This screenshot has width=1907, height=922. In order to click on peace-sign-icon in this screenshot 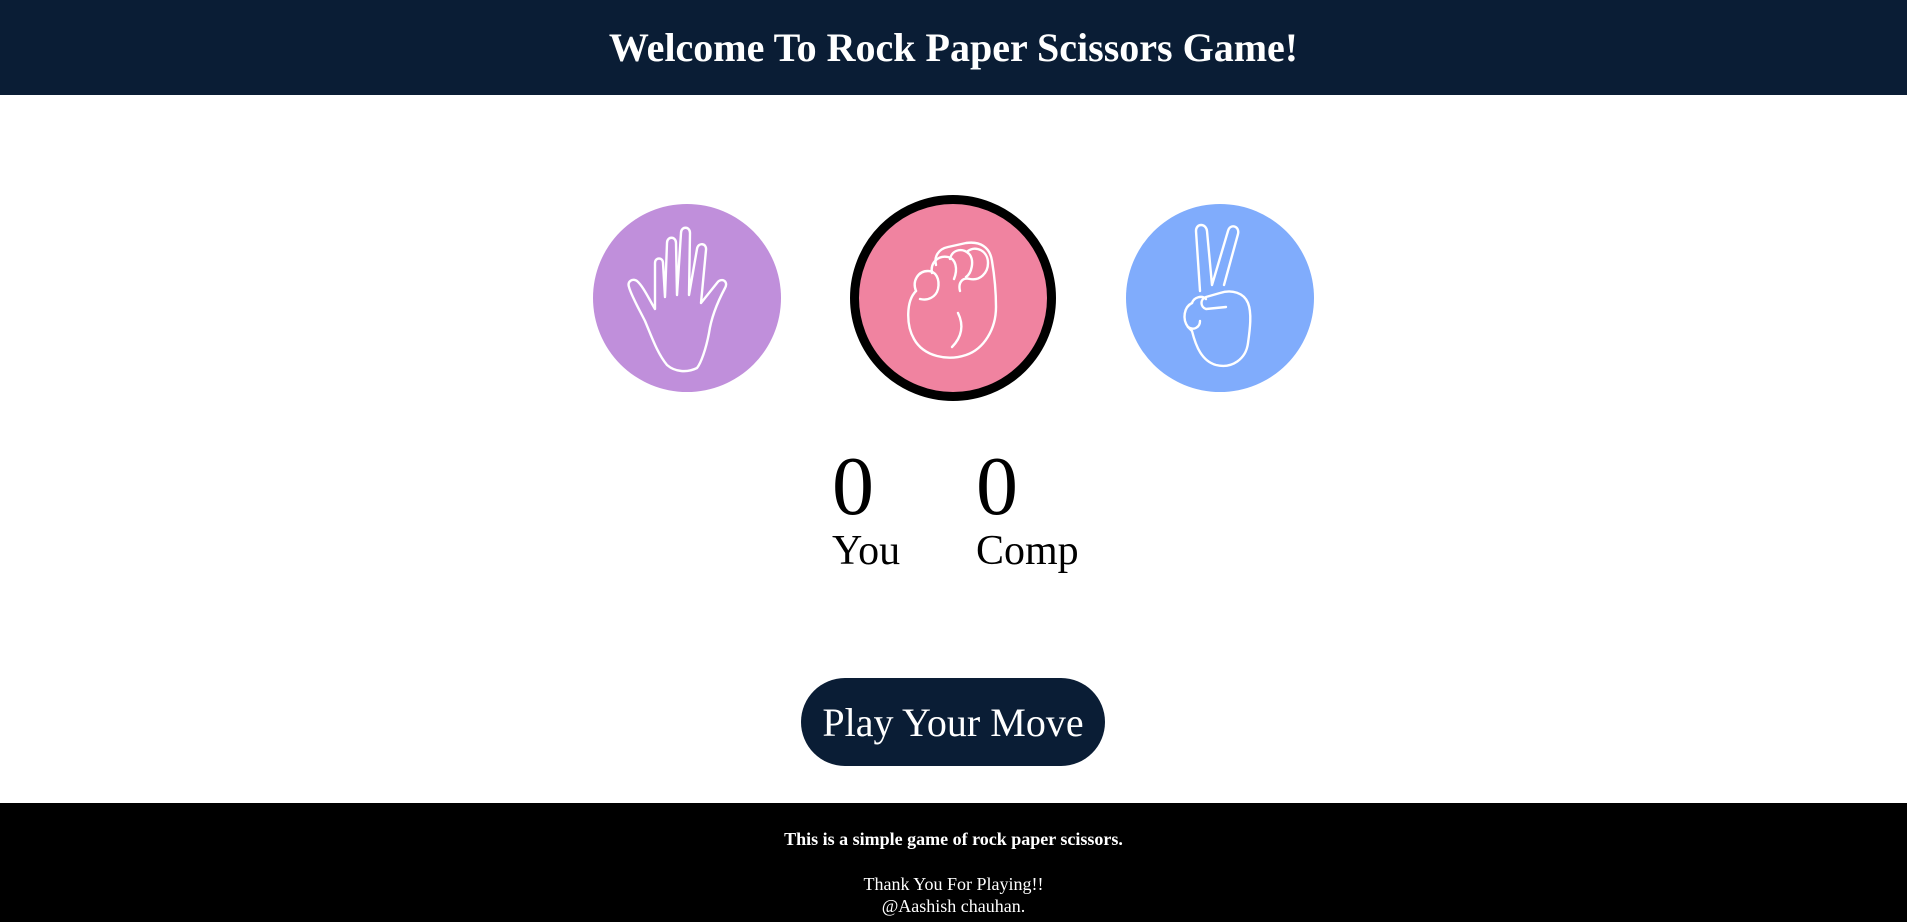, I will do `click(1217, 295)`.